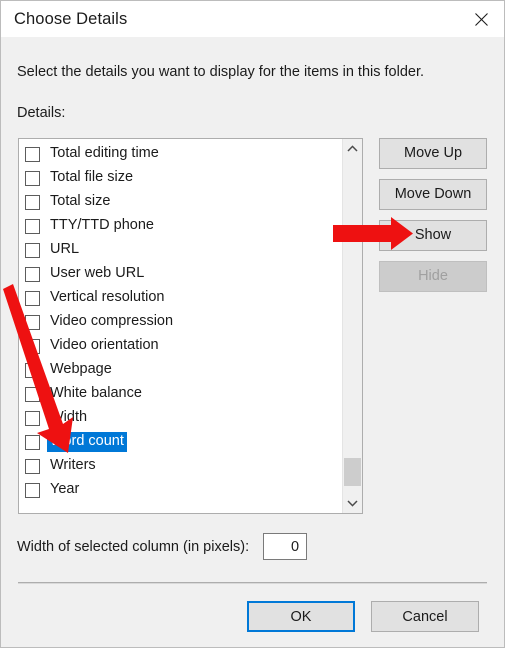  Describe the element at coordinates (433, 235) in the screenshot. I see `show-button: Show` at that location.